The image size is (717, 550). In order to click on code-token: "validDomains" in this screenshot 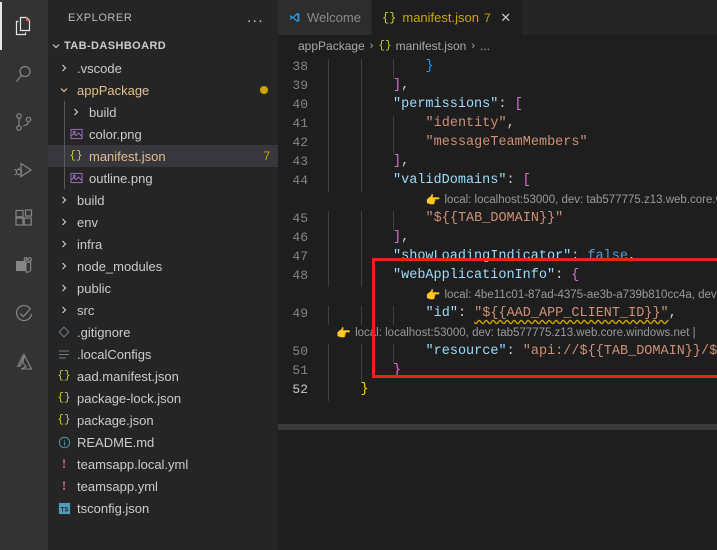, I will do `click(450, 180)`.